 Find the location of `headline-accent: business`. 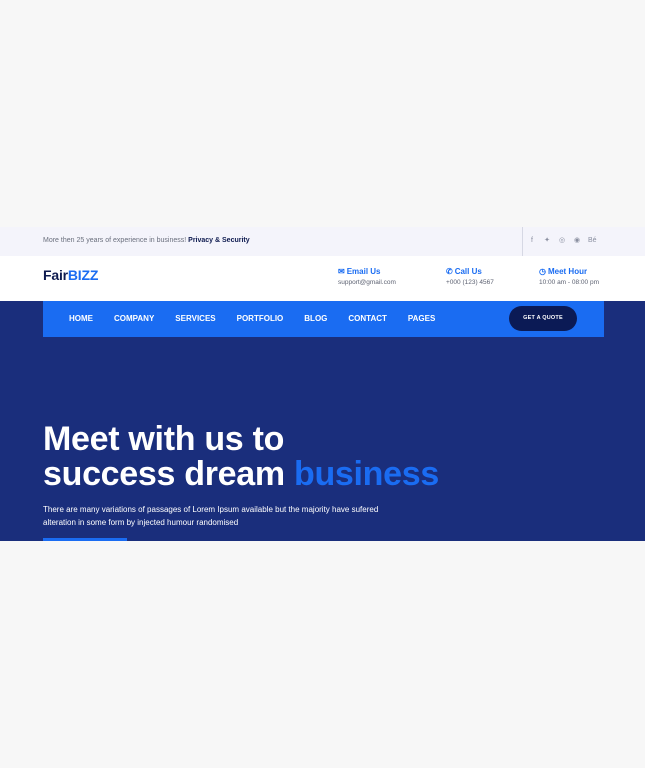

headline-accent: business is located at coordinates (366, 474).